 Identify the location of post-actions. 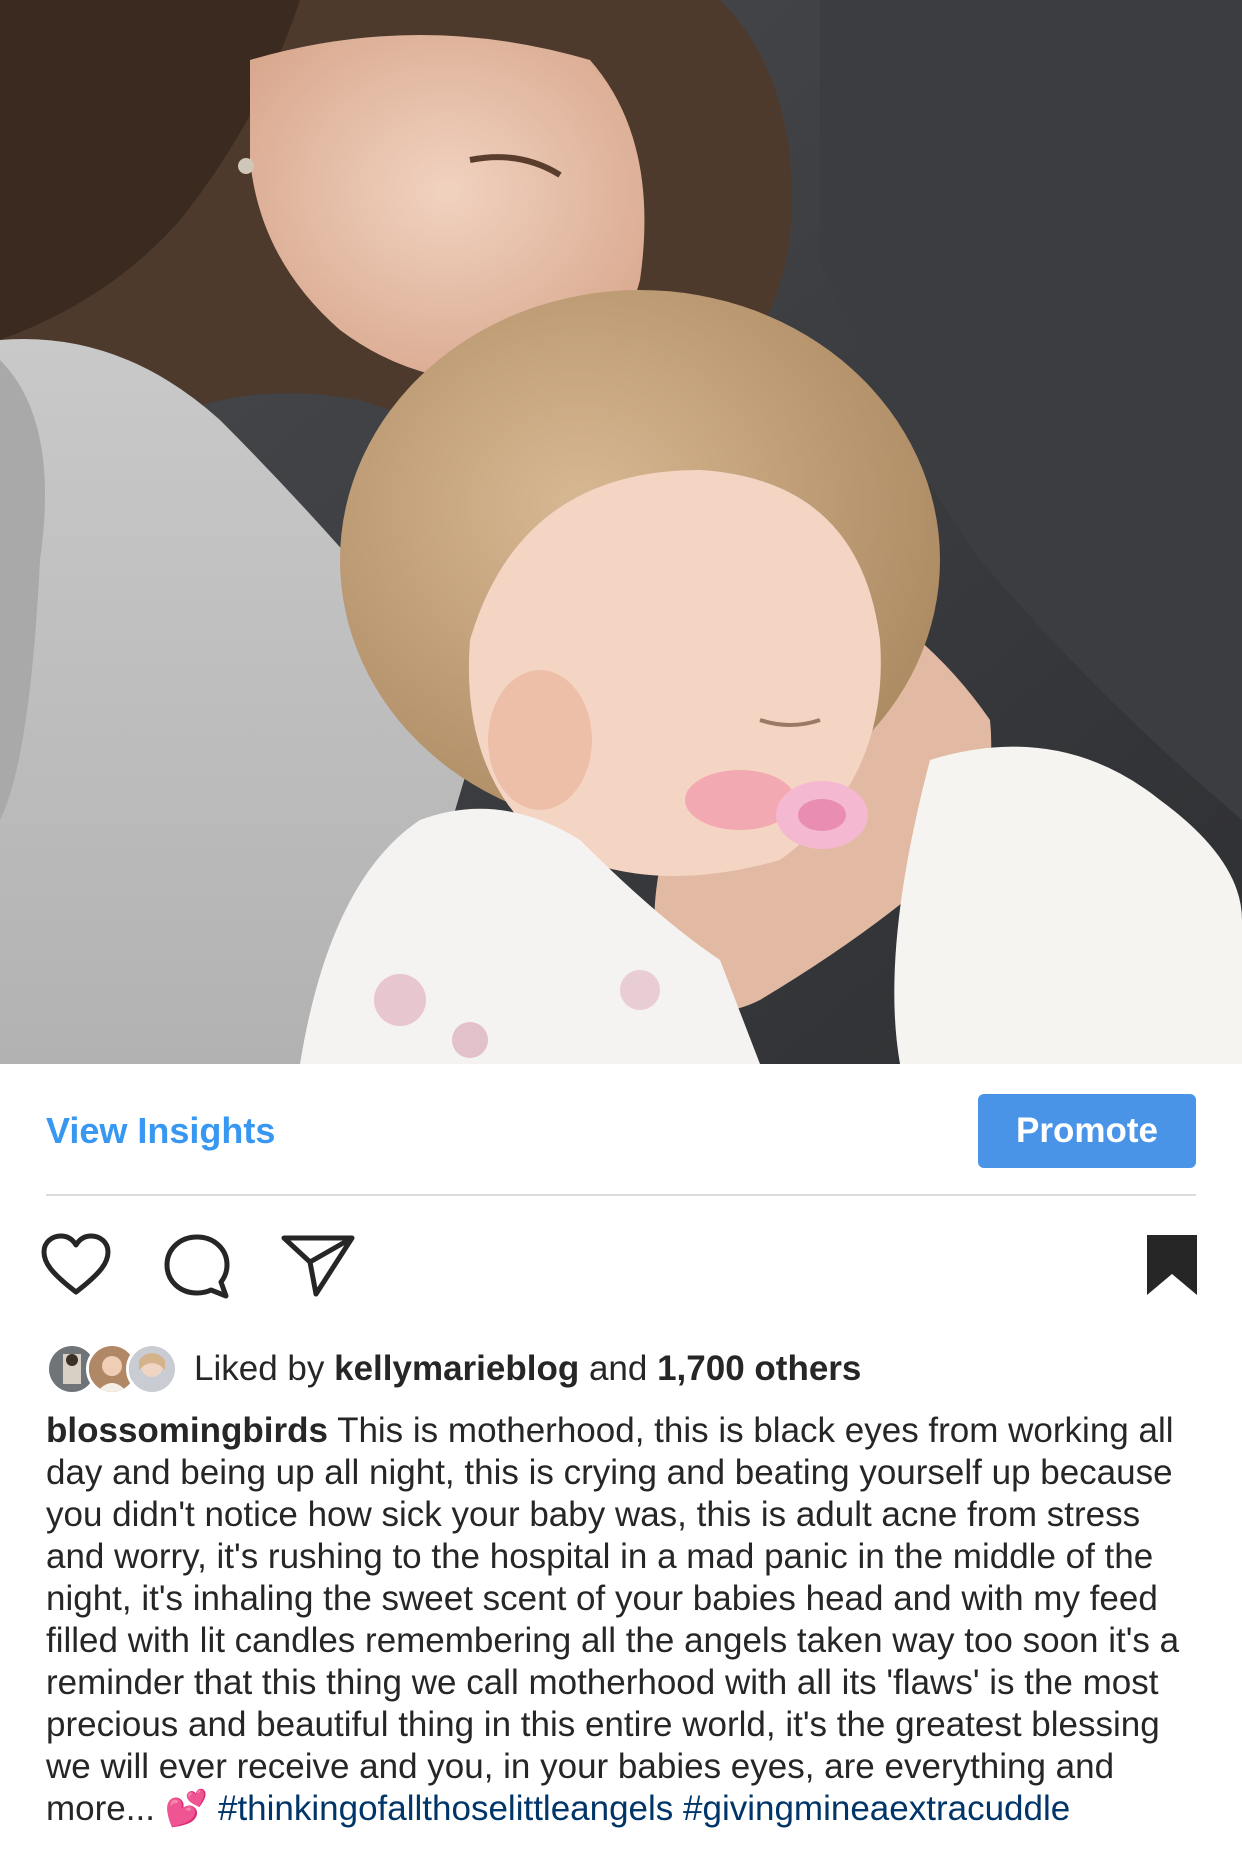
(620, 1267).